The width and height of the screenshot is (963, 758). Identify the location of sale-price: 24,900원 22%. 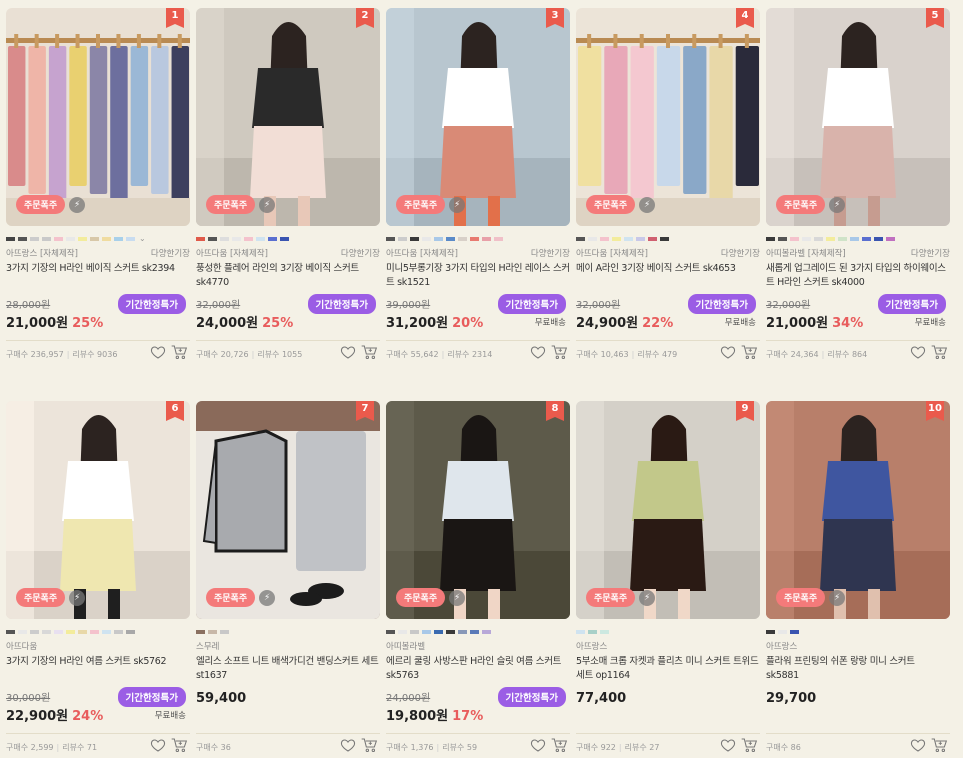
(625, 323).